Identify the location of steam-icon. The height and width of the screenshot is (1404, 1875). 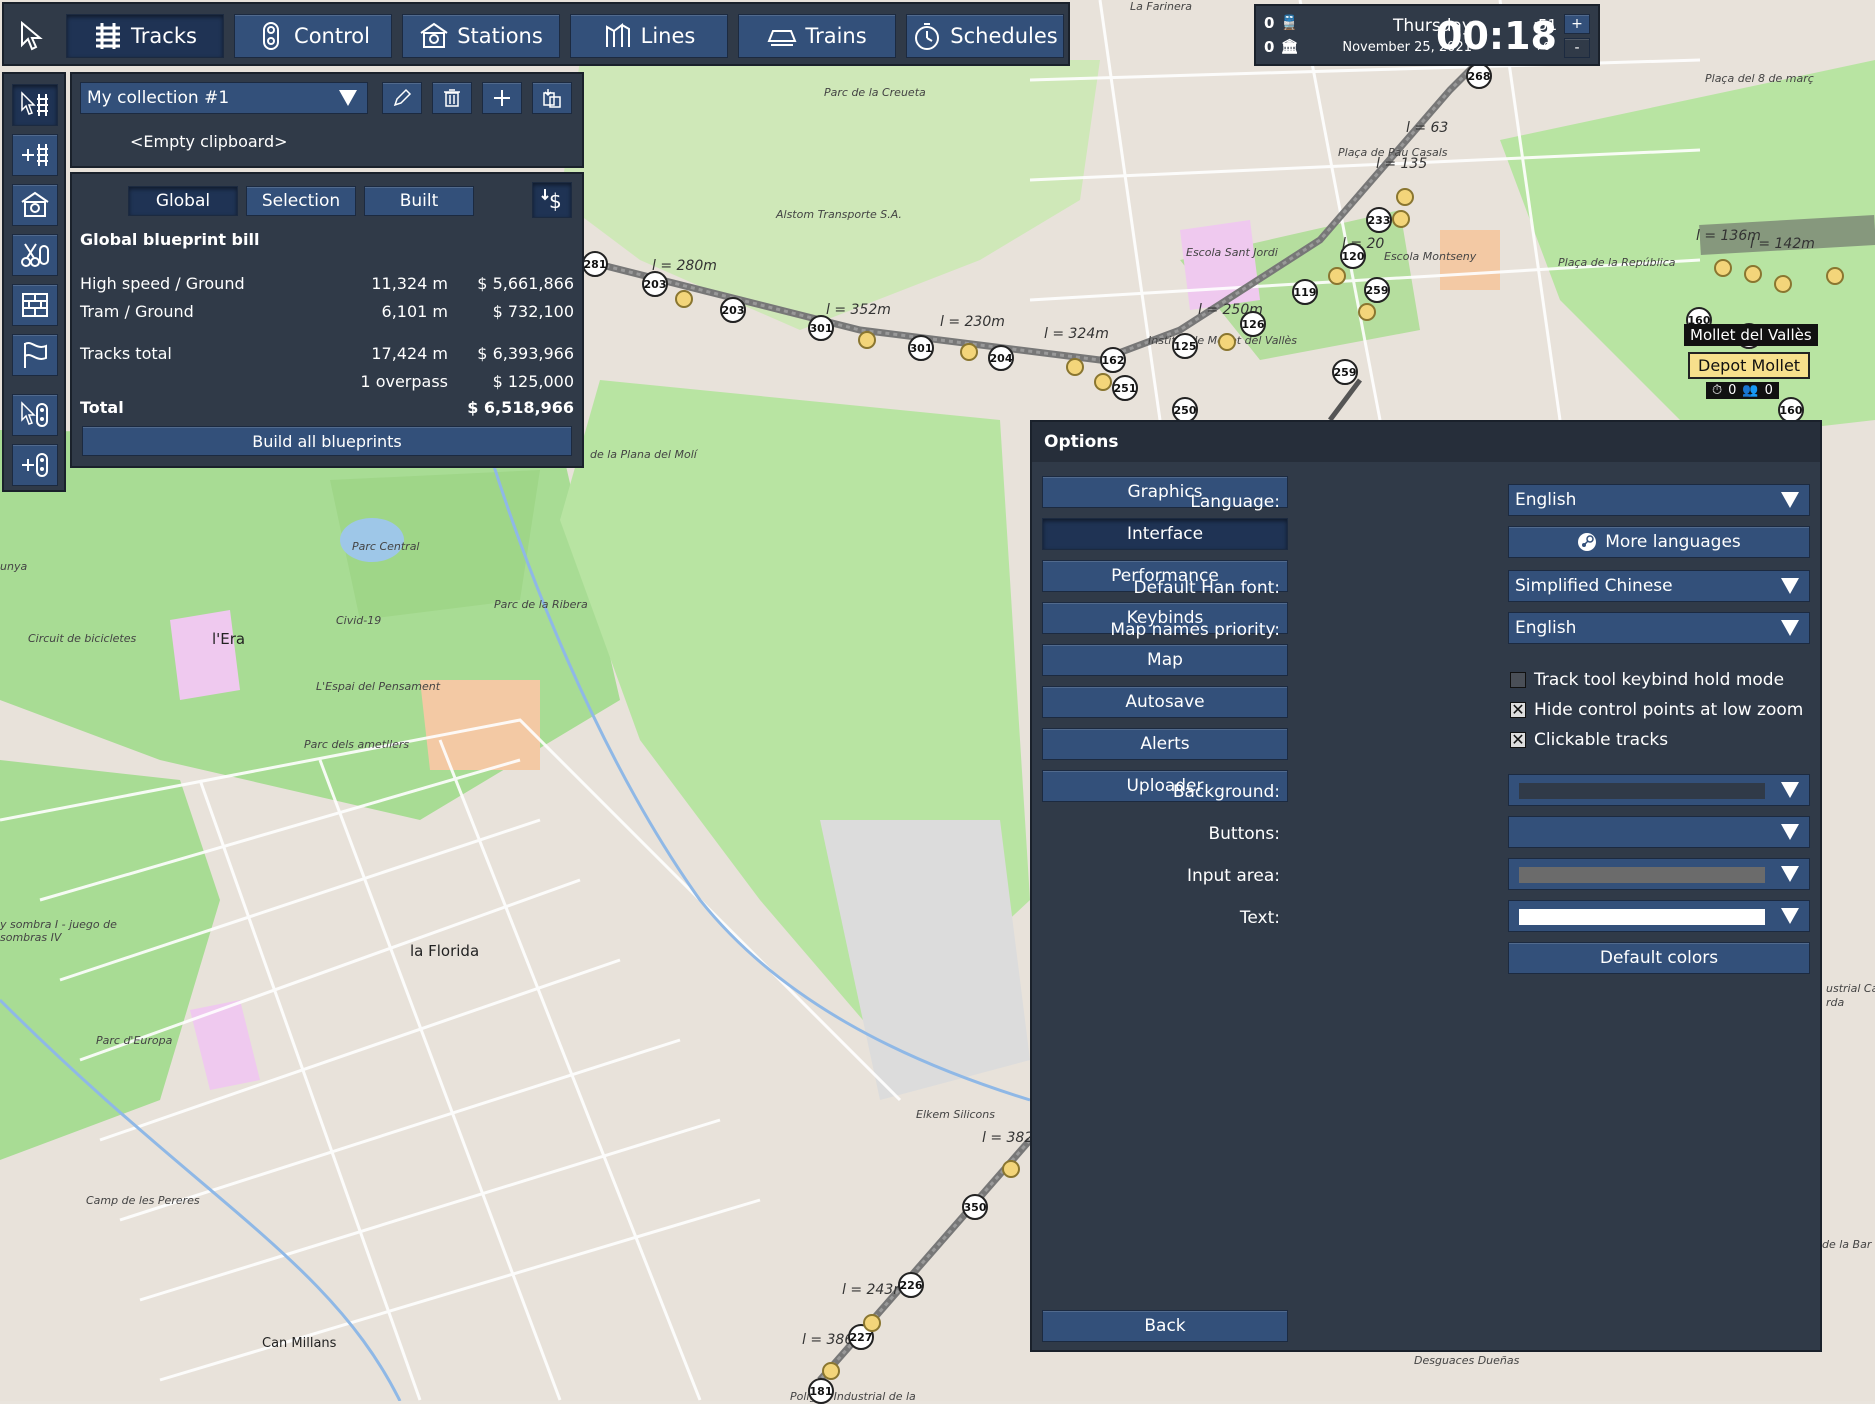
(1587, 542).